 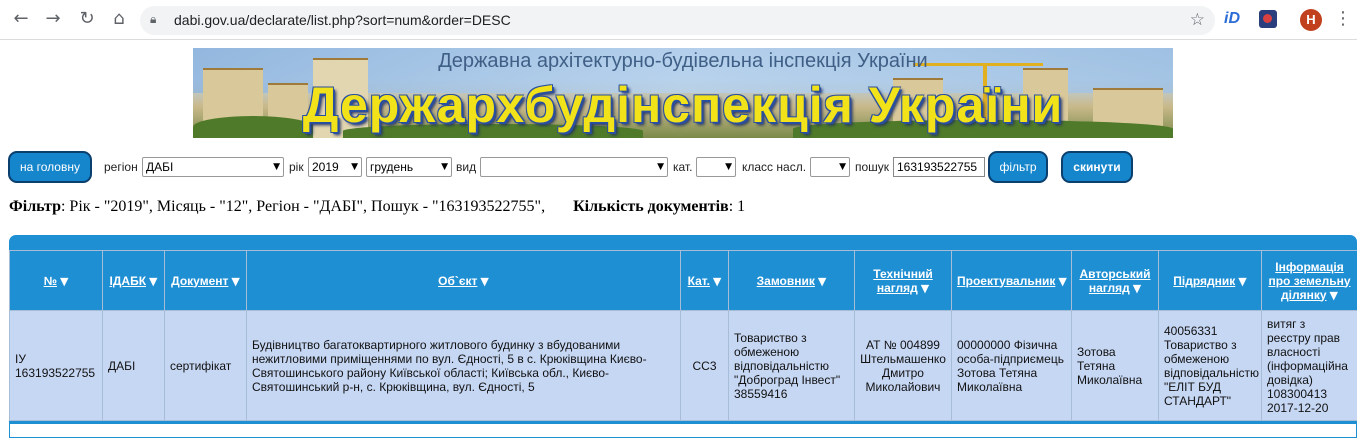 I want to click on type-label: вид, so click(x=466, y=167).